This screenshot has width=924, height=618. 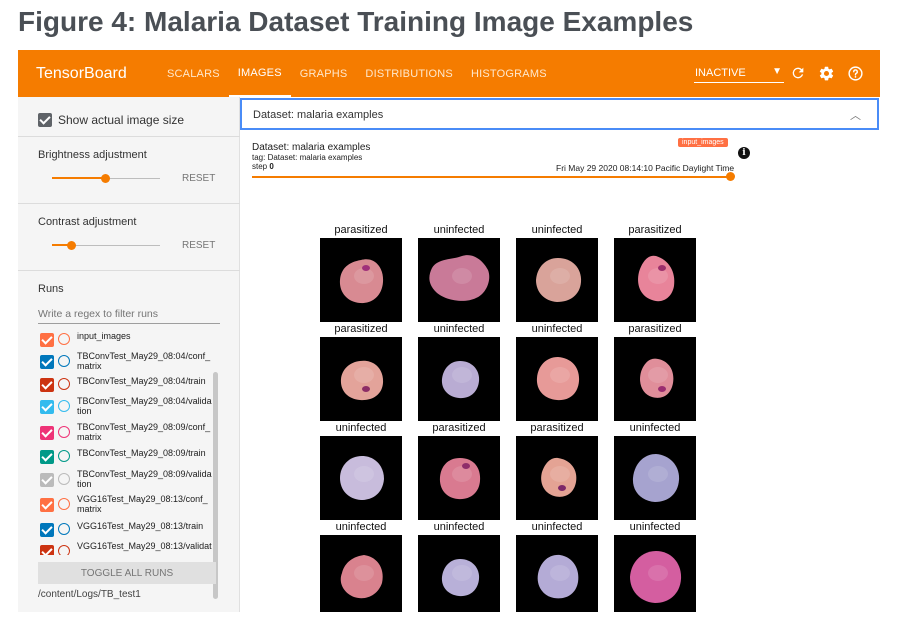 What do you see at coordinates (127, 573) in the screenshot?
I see `toggle-all-runs-button: TOGGLE ALL RUNS` at bounding box center [127, 573].